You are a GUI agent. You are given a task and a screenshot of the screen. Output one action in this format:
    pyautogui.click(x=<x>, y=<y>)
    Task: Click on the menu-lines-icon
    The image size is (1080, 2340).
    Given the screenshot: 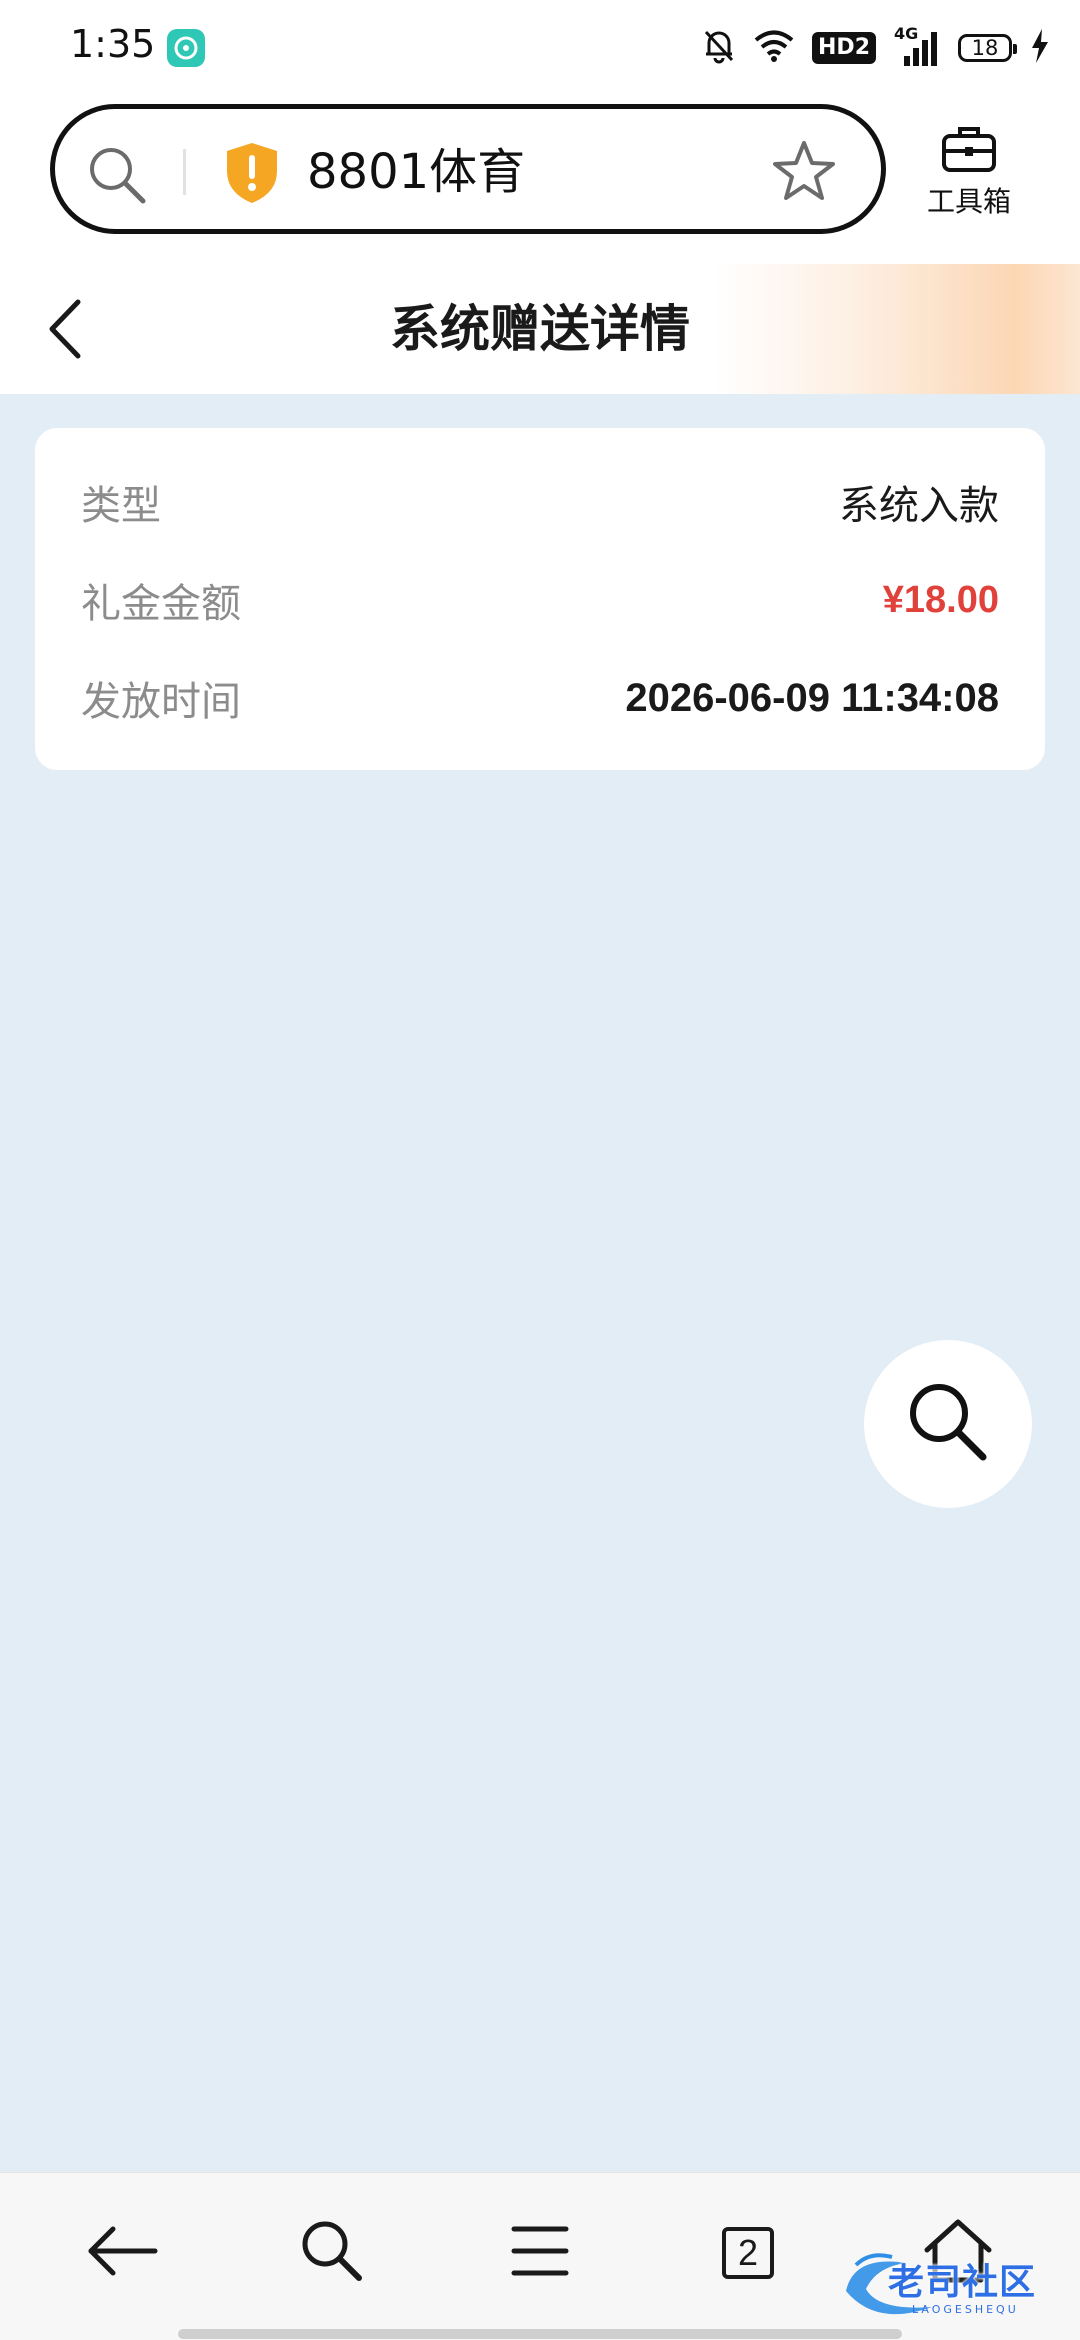 What is the action you would take?
    pyautogui.click(x=540, y=2253)
    